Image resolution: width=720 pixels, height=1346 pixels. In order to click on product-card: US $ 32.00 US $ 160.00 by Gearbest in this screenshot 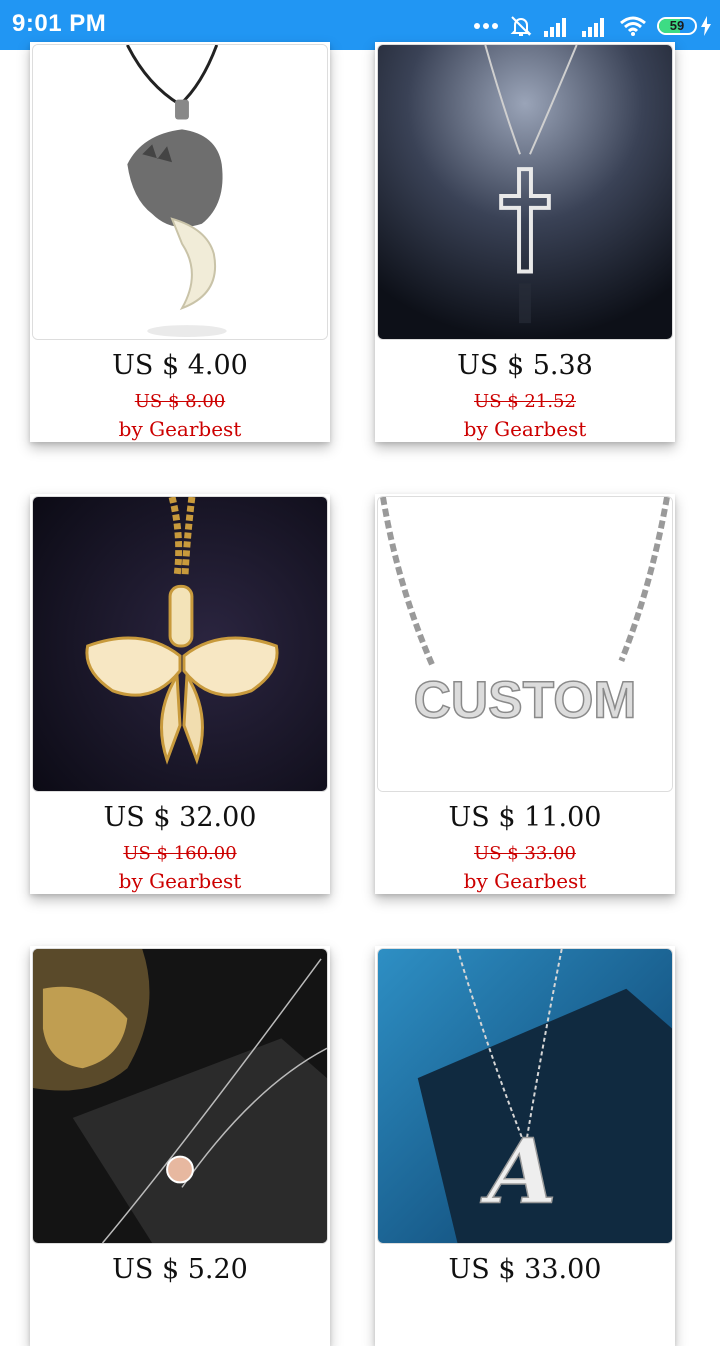, I will do `click(180, 694)`.